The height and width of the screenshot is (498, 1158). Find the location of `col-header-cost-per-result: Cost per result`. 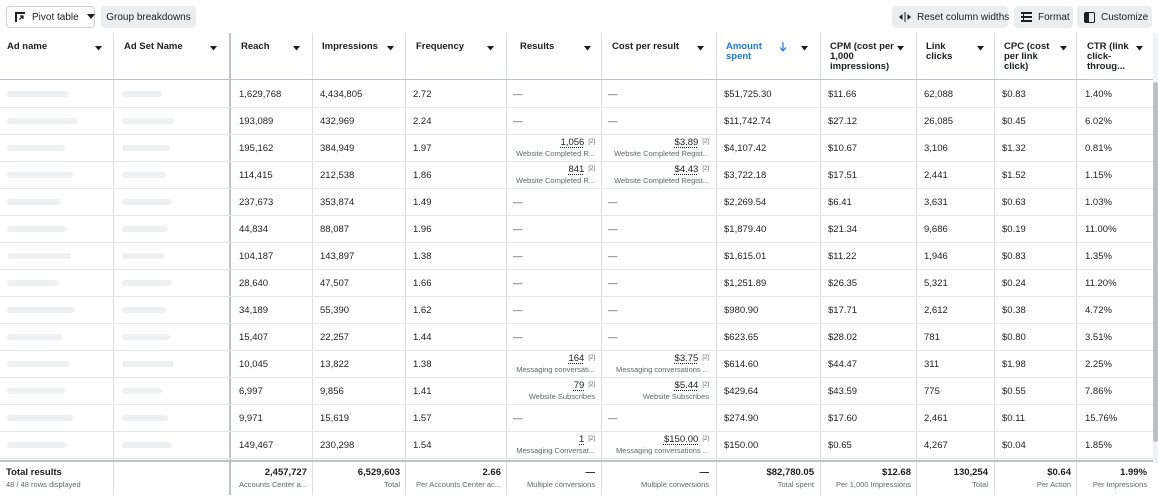

col-header-cost-per-result: Cost per result is located at coordinates (652, 47).